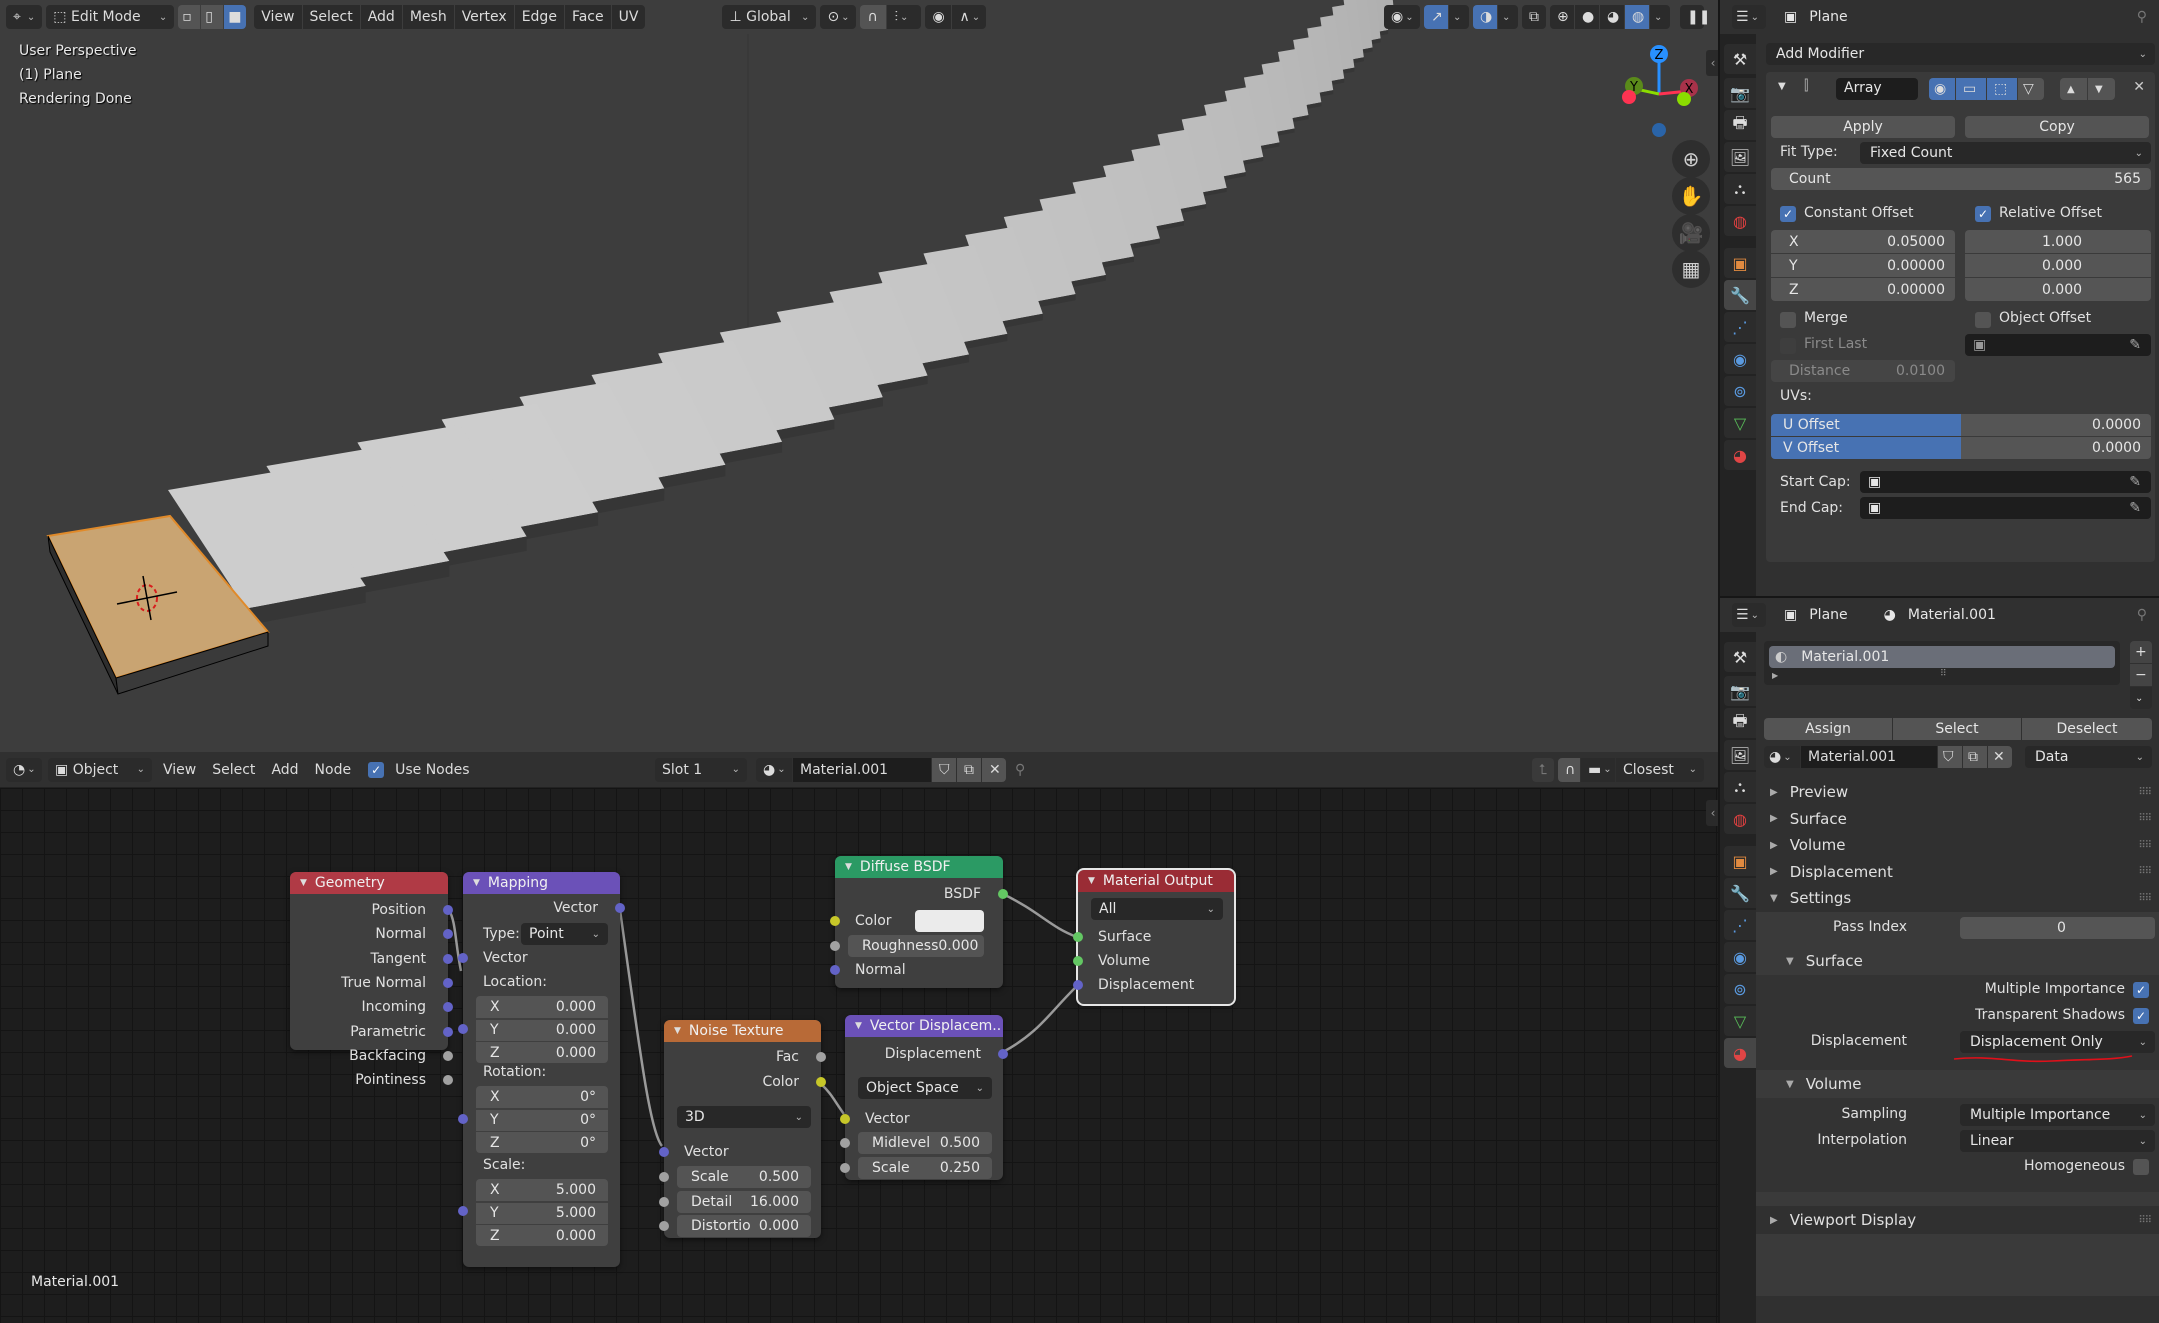 This screenshot has height=1323, width=2159. What do you see at coordinates (1691, 159) in the screenshot?
I see `zoom-view-button: ⊕` at bounding box center [1691, 159].